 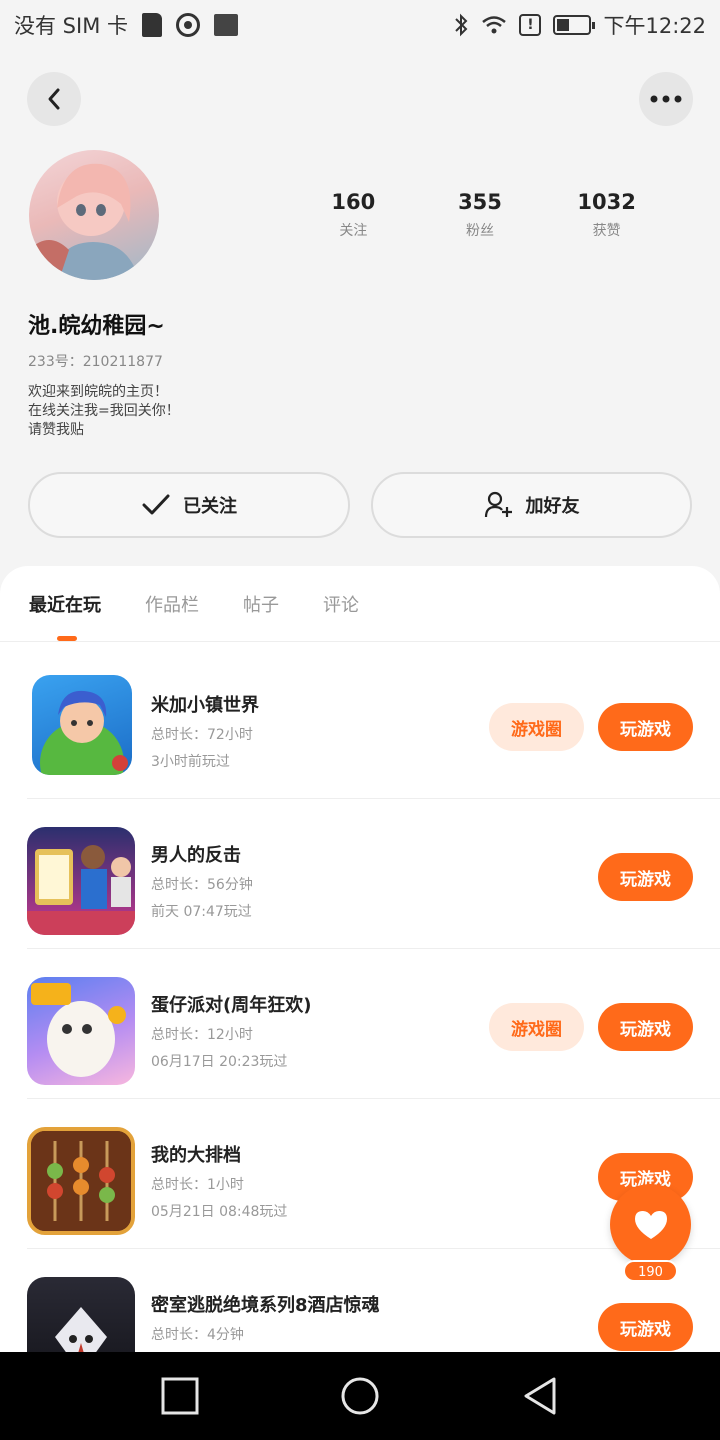 I want to click on game-info: 蛋仔派对(周年狂欢) 总时长：12小时 06月17日 20:23玩过, so click(x=231, y=1031).